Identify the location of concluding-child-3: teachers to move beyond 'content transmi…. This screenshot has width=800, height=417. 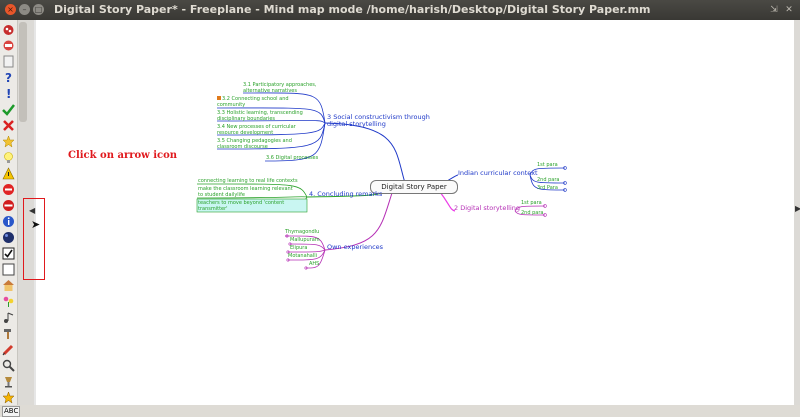
(241, 206).